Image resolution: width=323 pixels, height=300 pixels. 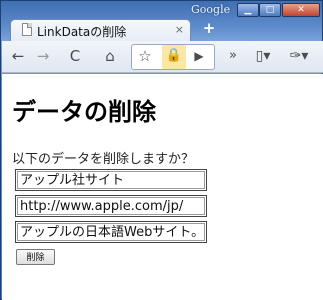 I want to click on field-url-value: http://www.apple.com/jp/, so click(x=111, y=206).